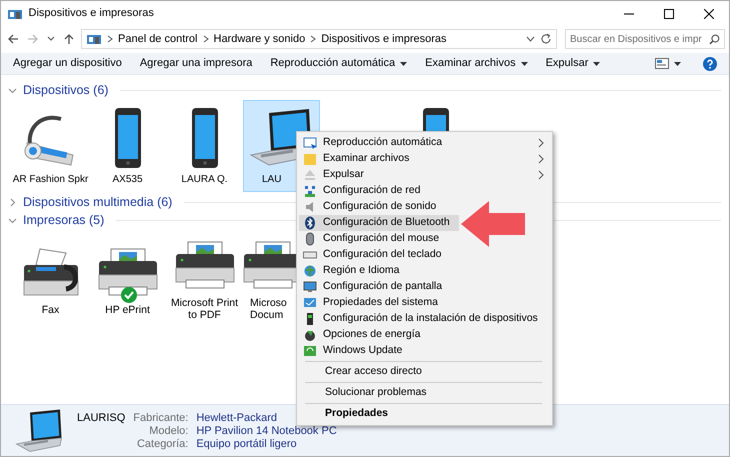 The width and height of the screenshot is (730, 457). Describe the element at coordinates (204, 276) in the screenshot. I see `printer-item: Microsoft Print to PDF` at that location.